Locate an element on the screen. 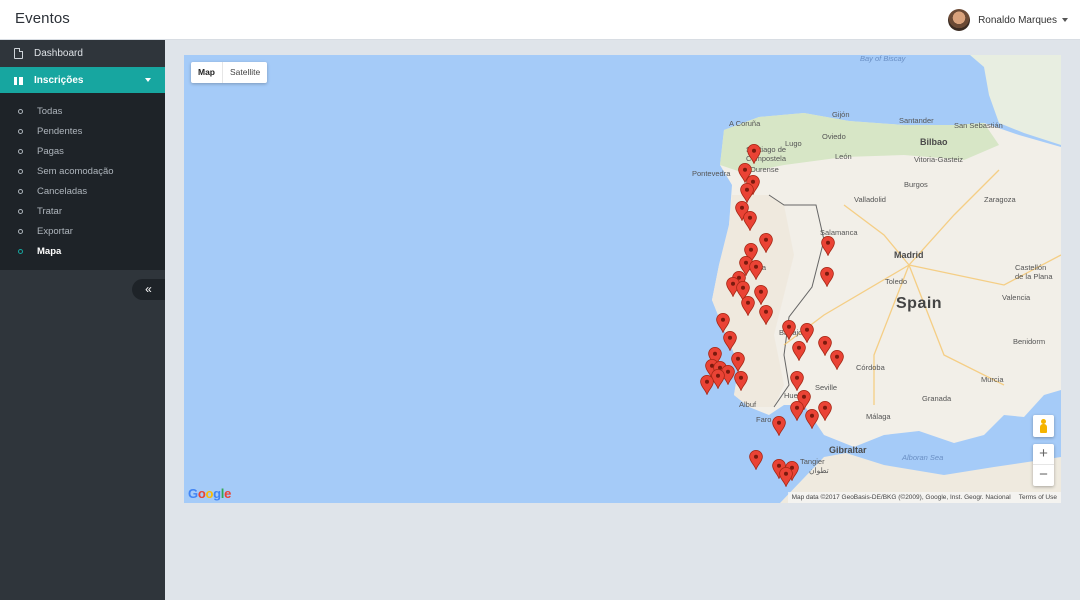  map-type-satellite-button: Satellite is located at coordinates (244, 72).